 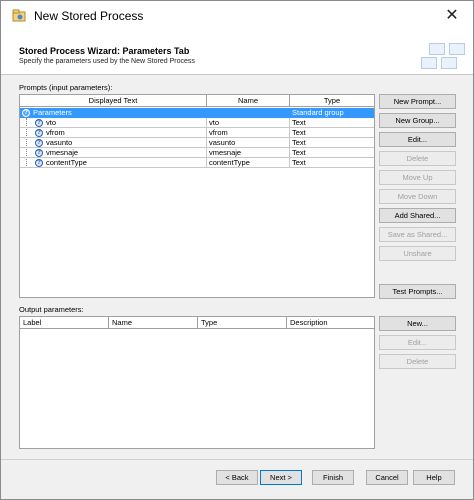 What do you see at coordinates (52, 112) in the screenshot?
I see `prompt-group-text: Parameters` at bounding box center [52, 112].